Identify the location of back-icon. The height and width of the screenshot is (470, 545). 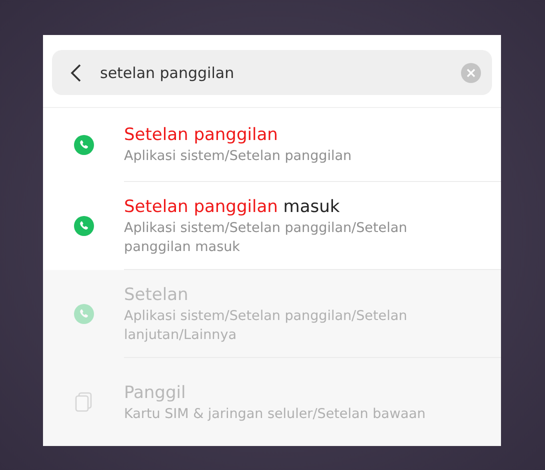
(76, 72).